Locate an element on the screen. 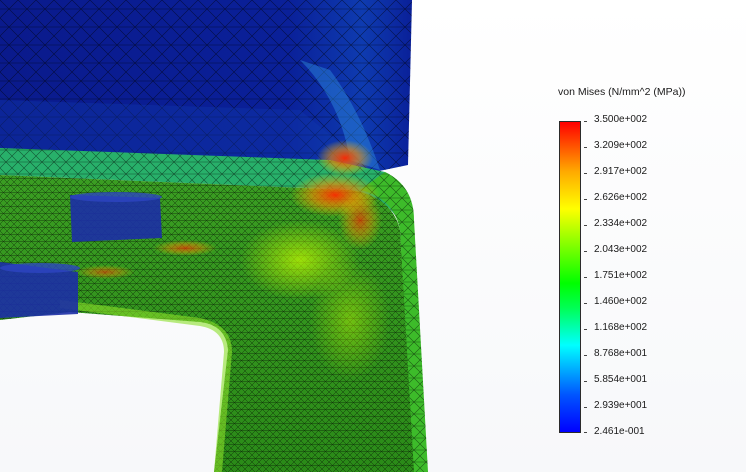 This screenshot has height=472, width=746. legend-tick-label: 3.500e+002 is located at coordinates (621, 119).